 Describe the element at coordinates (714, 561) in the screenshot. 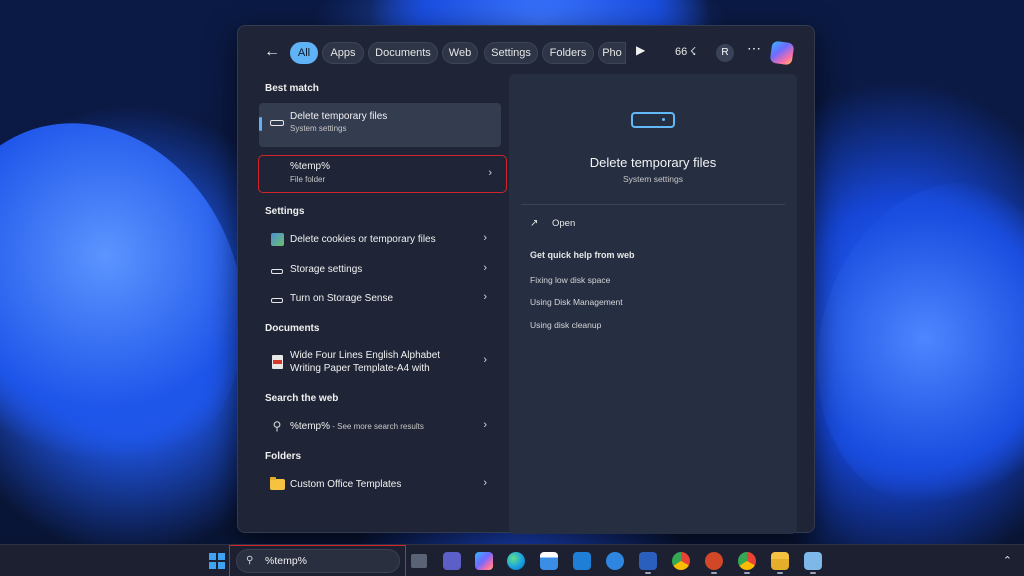

I see `powerpoint-icon` at that location.